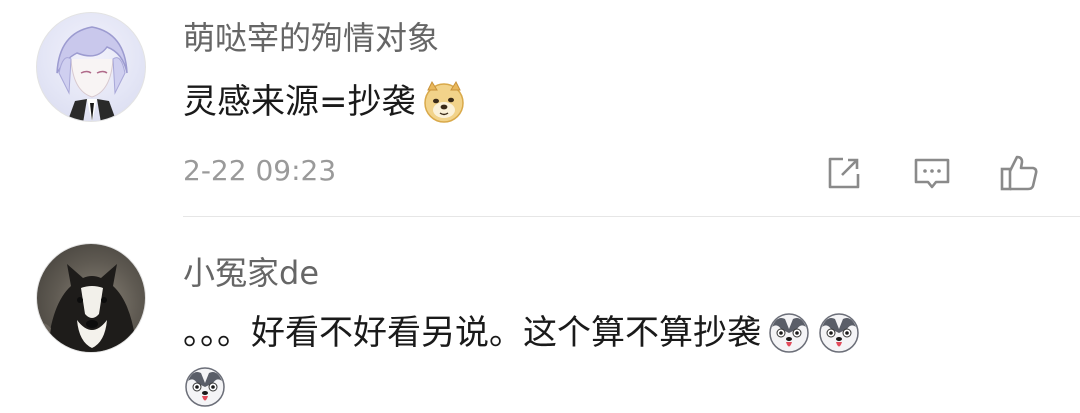 This screenshot has width=1080, height=413. What do you see at coordinates (932, 173) in the screenshot?
I see `comment-icon` at bounding box center [932, 173].